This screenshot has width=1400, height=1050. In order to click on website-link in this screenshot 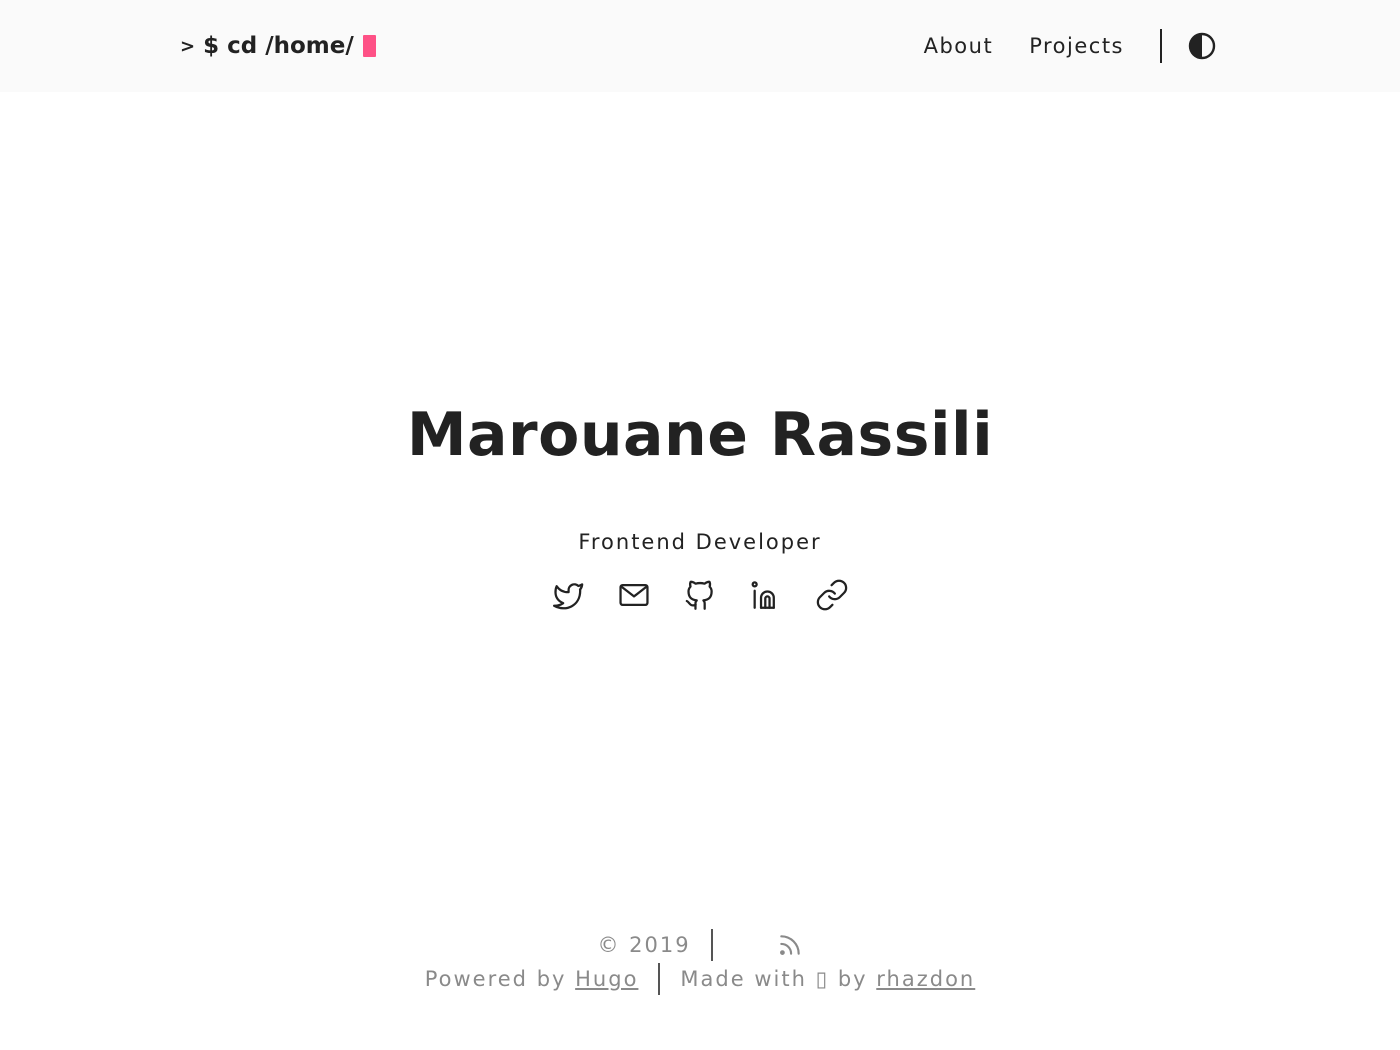, I will do `click(832, 595)`.